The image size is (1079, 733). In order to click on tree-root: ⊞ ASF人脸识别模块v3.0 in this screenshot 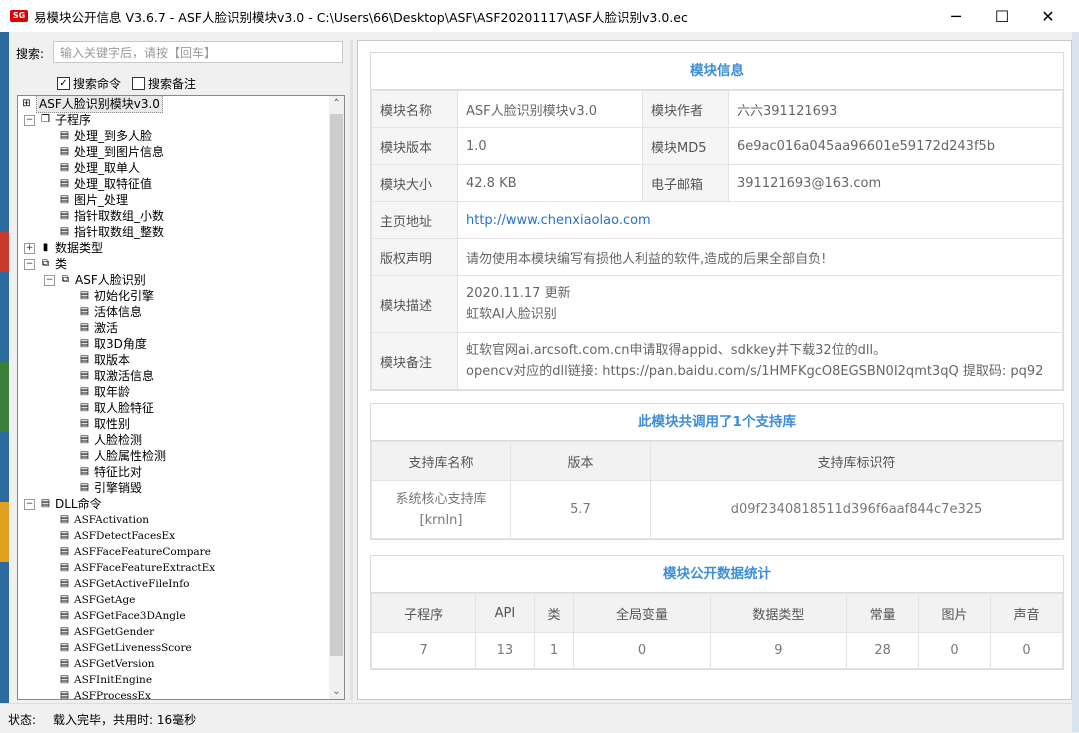, I will do `click(91, 104)`.